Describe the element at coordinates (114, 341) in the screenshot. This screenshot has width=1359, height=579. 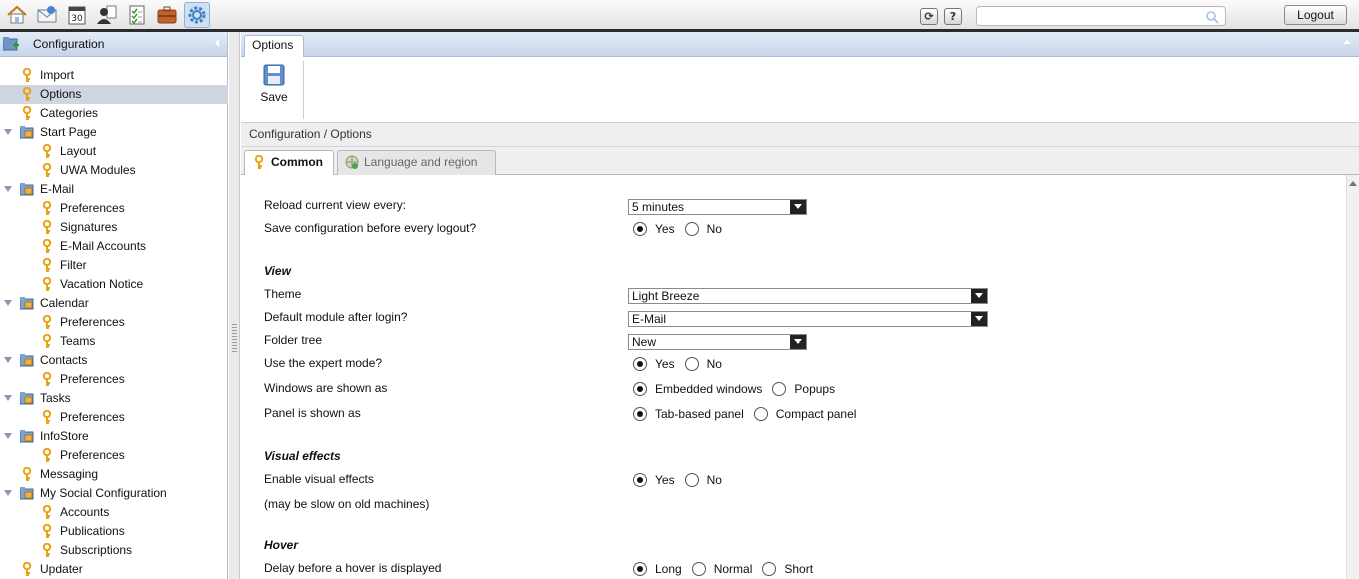
I see `sidebar-item-teams: Teams` at that location.